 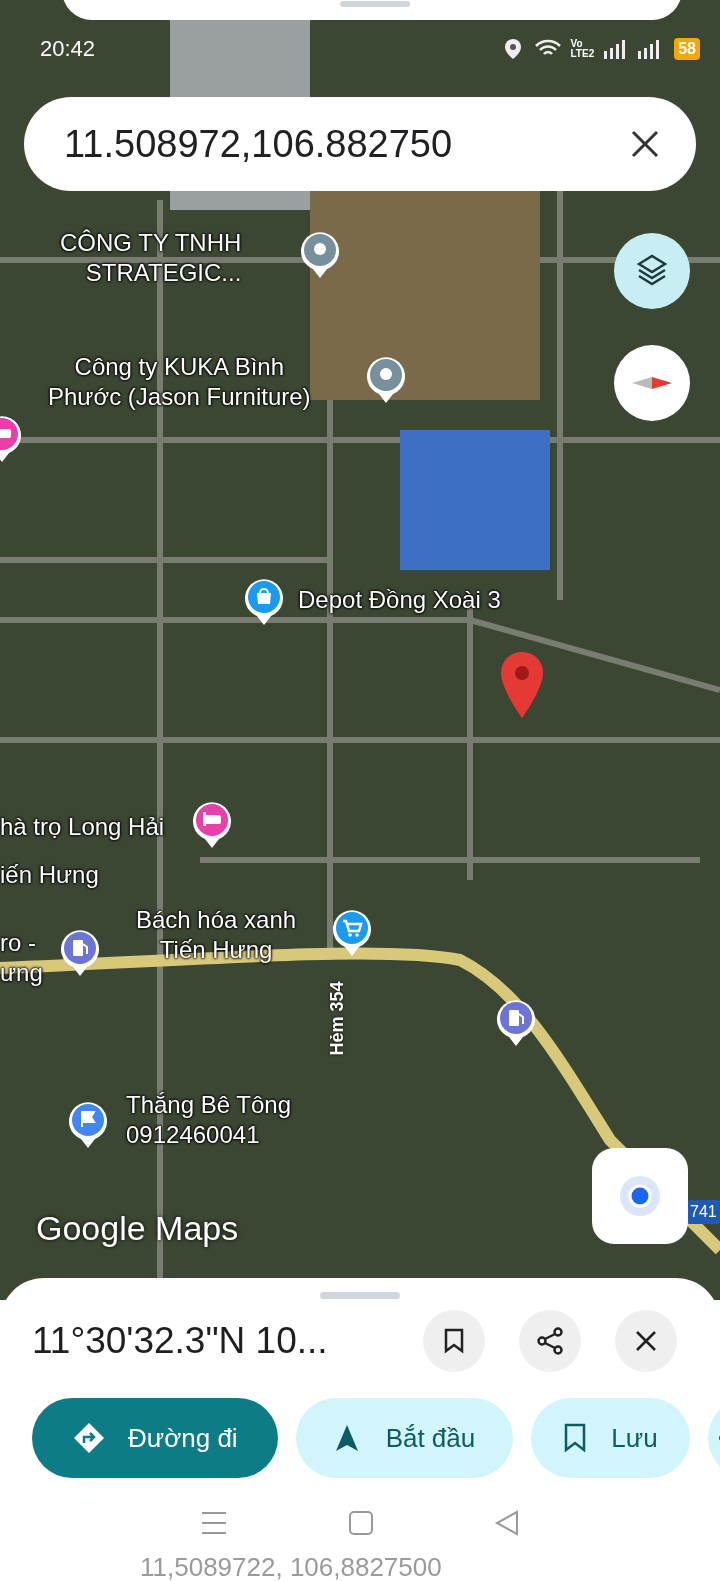 What do you see at coordinates (259, 144) in the screenshot?
I see `search-value: 11.508972,106.882750` at bounding box center [259, 144].